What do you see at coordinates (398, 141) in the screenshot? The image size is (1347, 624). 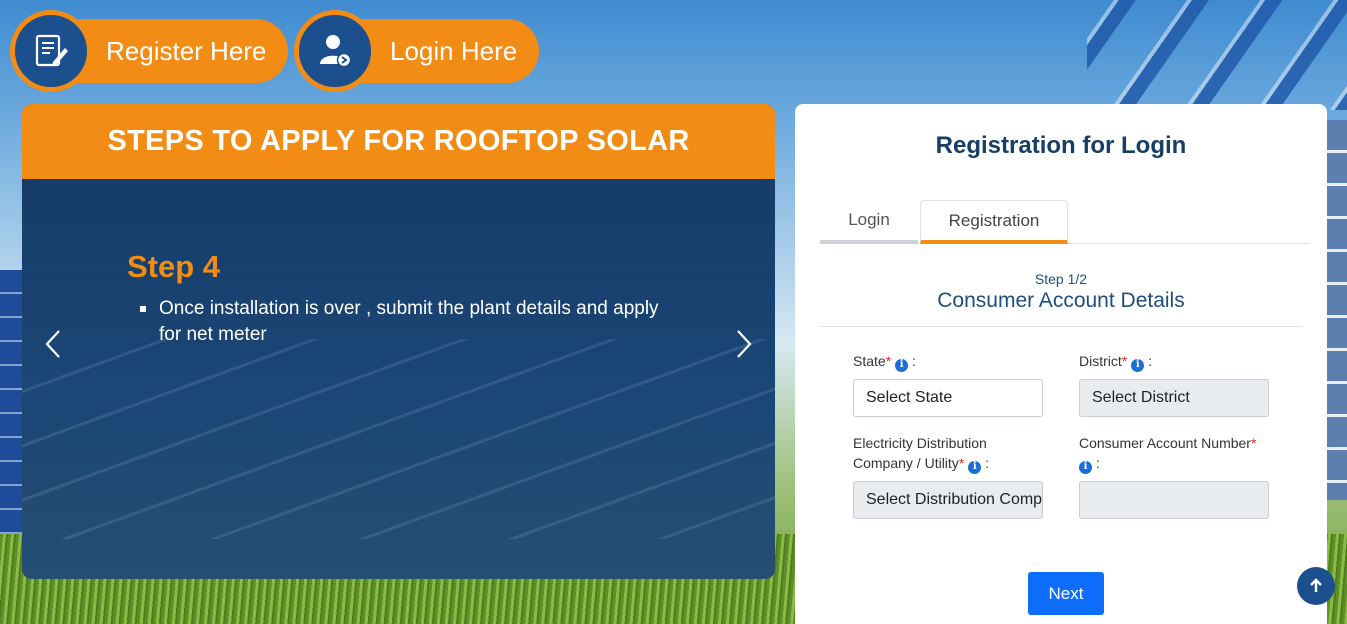 I see `steps-header: STEPS TO APPLY FOR ROOFTOP SOLAR` at bounding box center [398, 141].